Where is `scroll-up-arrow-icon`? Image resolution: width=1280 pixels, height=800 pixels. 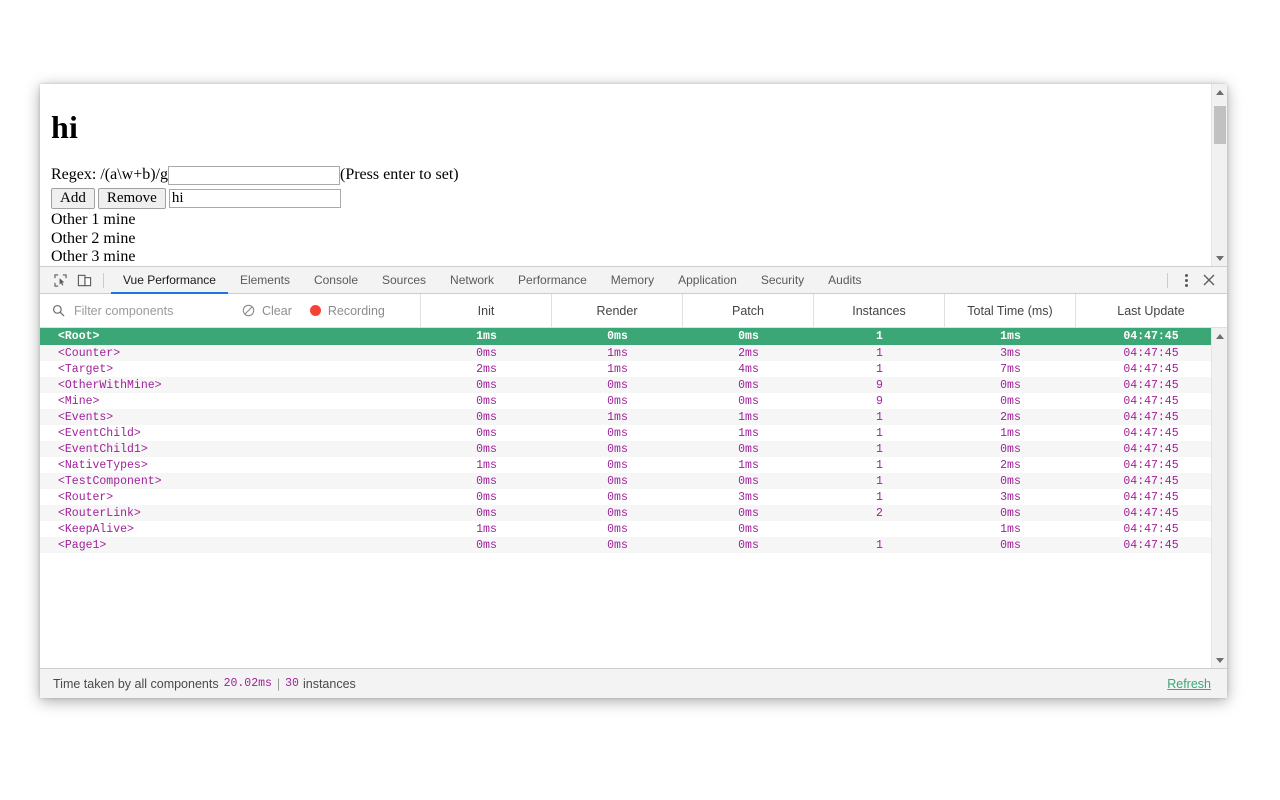 scroll-up-arrow-icon is located at coordinates (1220, 92).